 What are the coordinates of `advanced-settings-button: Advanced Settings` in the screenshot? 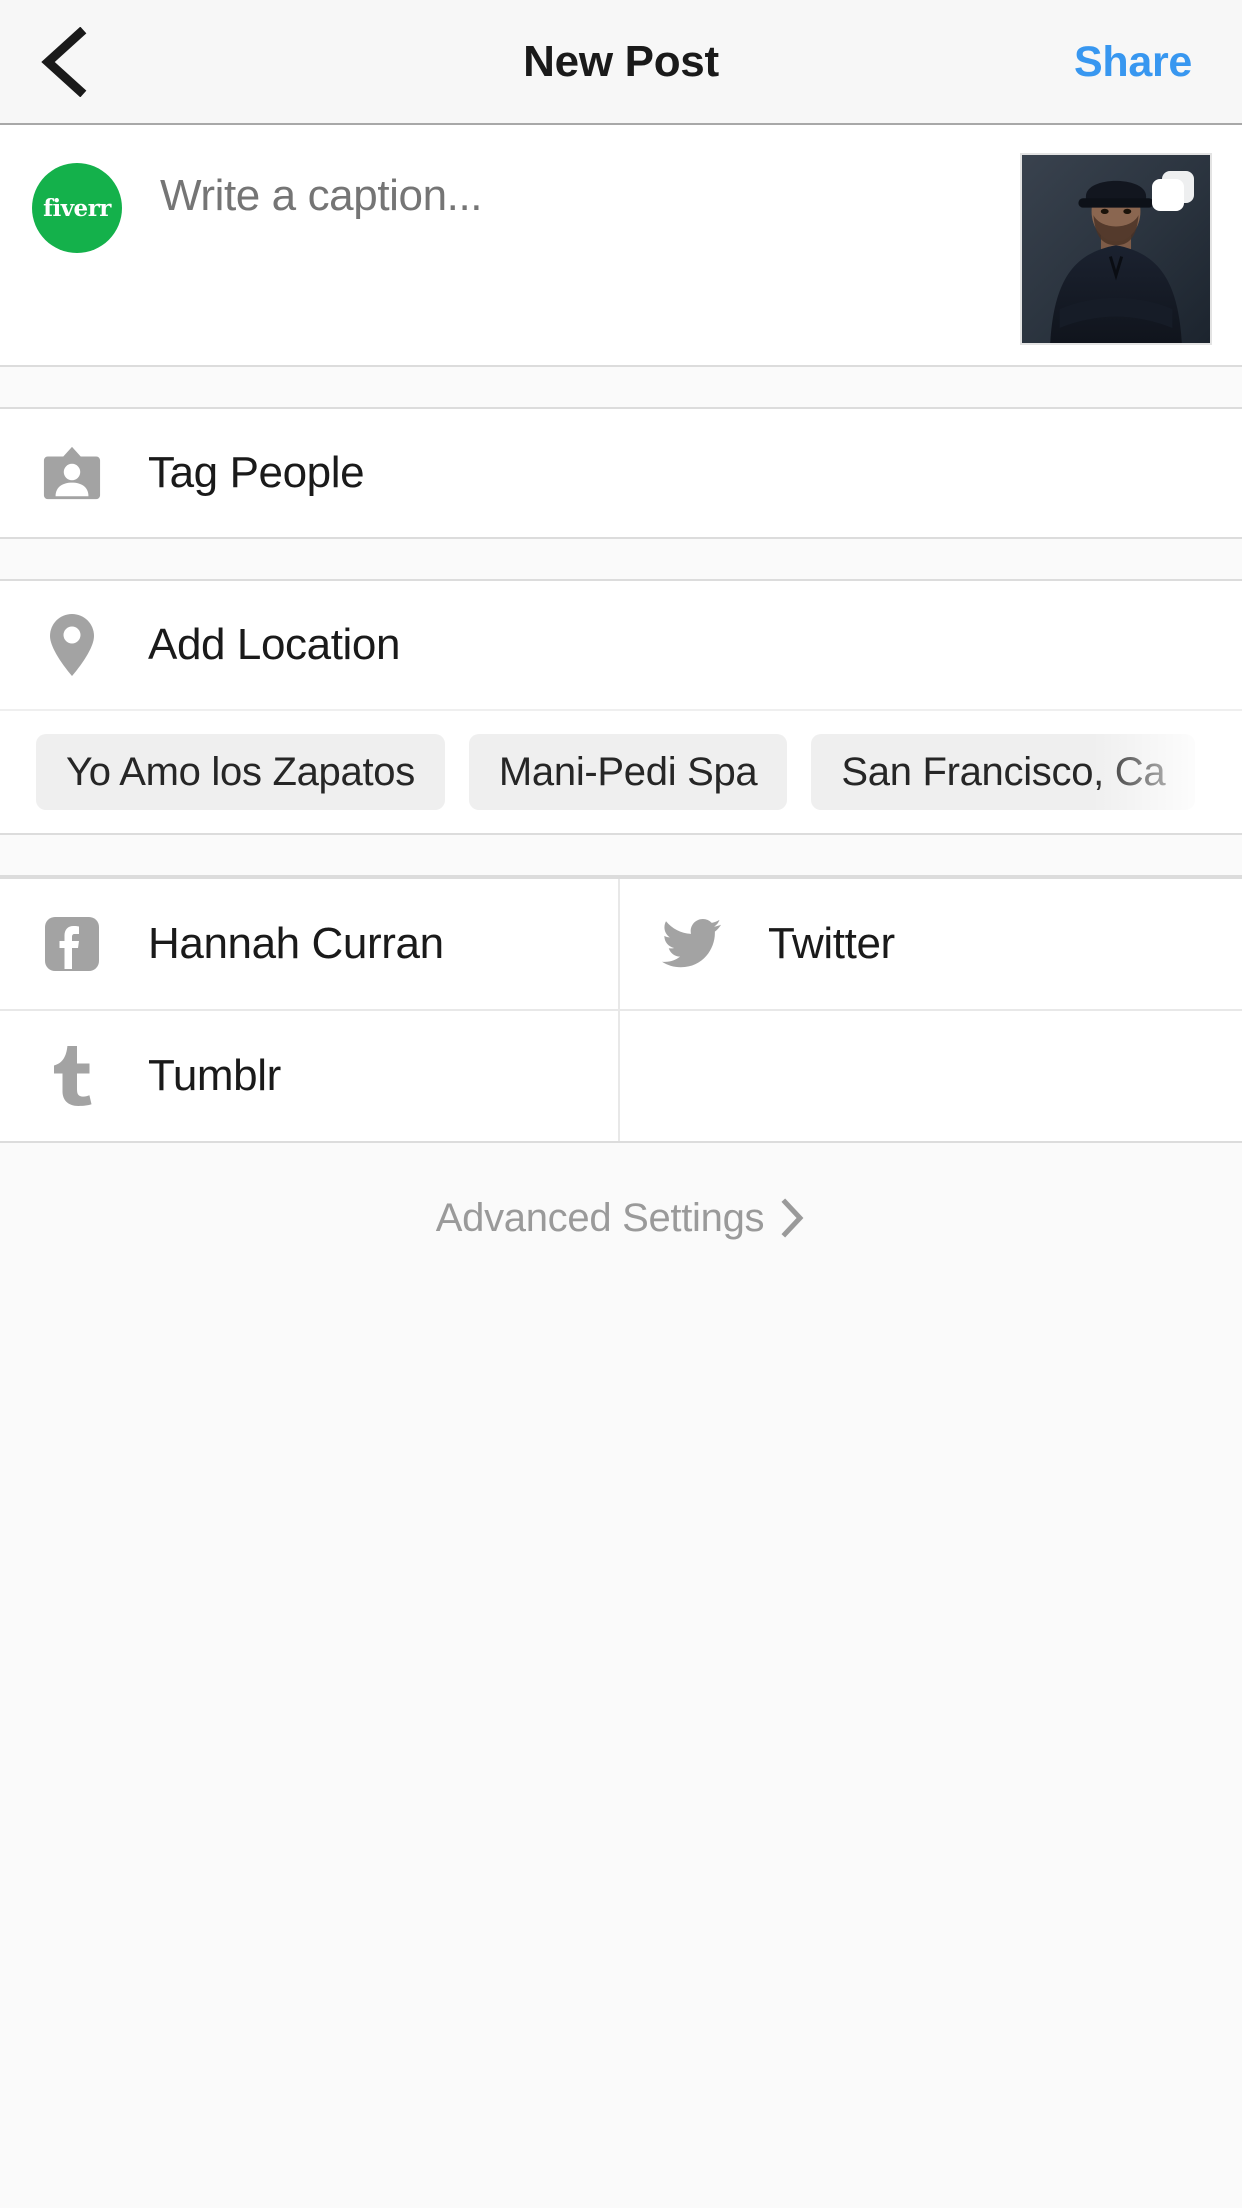 It's located at (621, 1218).